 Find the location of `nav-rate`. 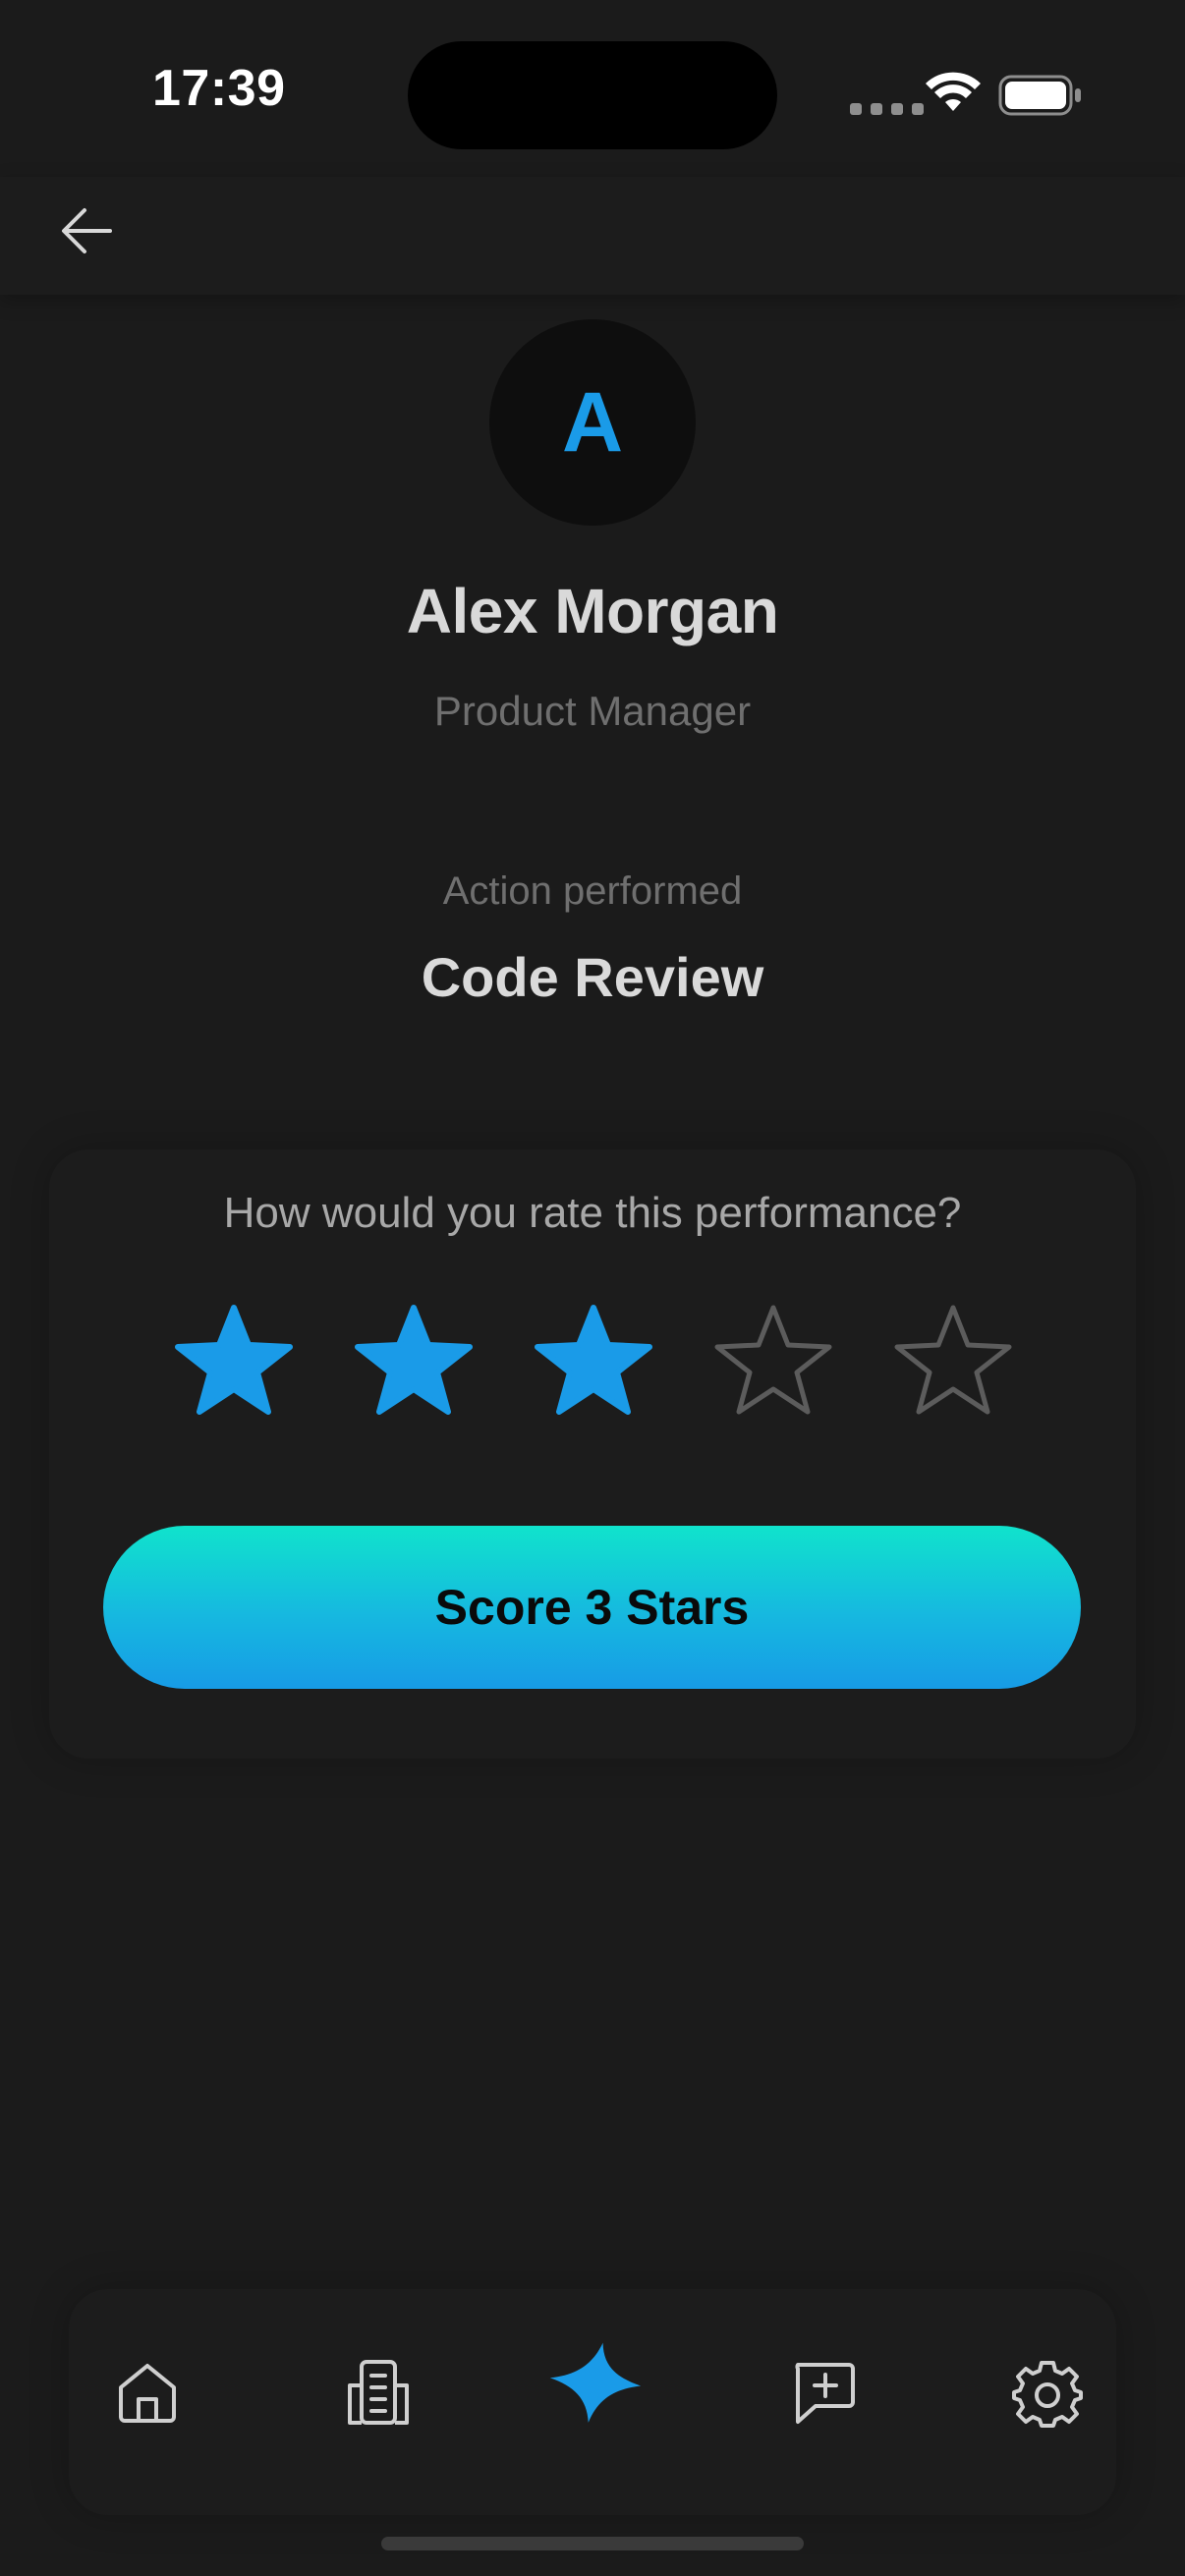

nav-rate is located at coordinates (594, 2382).